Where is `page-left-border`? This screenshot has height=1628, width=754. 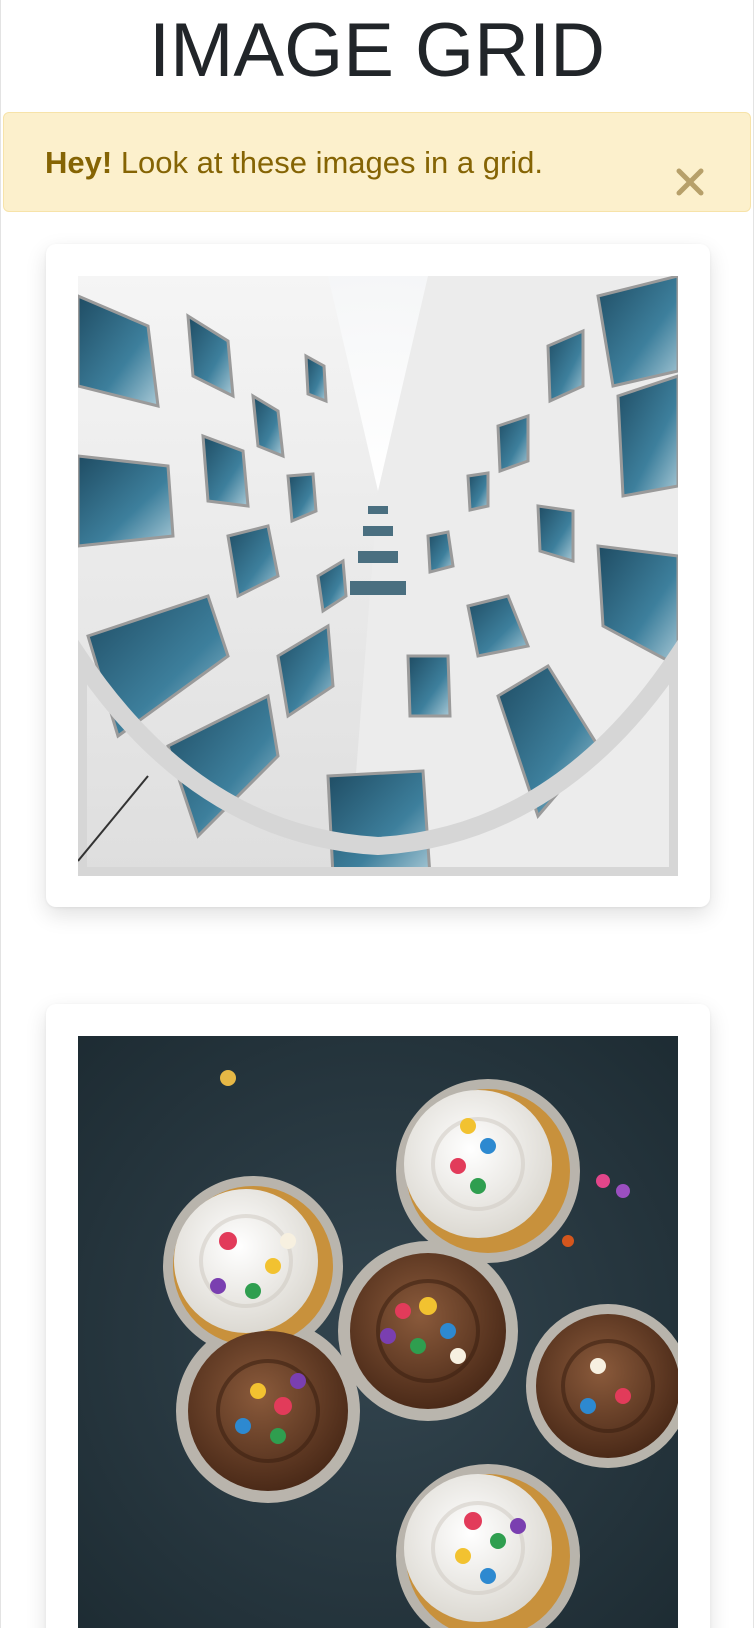
page-left-border is located at coordinates (0, 814).